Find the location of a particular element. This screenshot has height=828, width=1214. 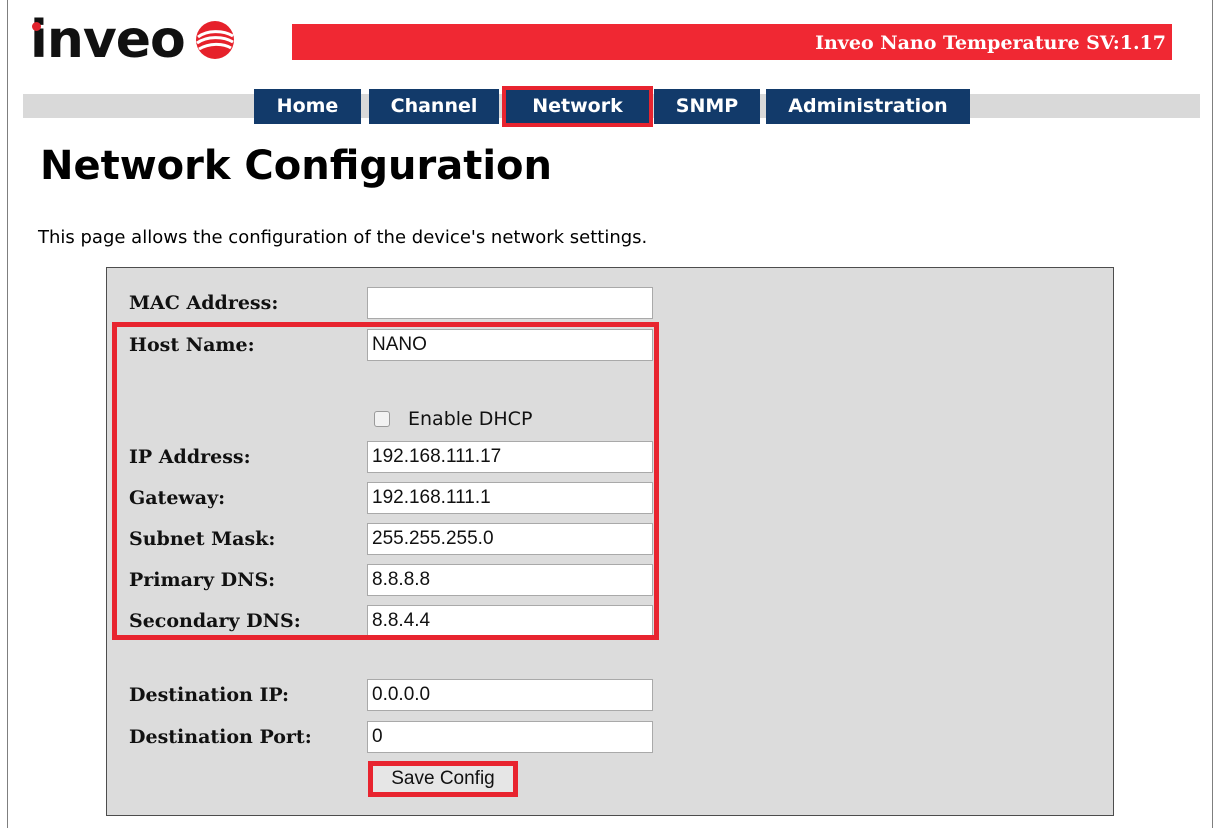

primary-dns-label: Primary DNS: is located at coordinates (202, 580).